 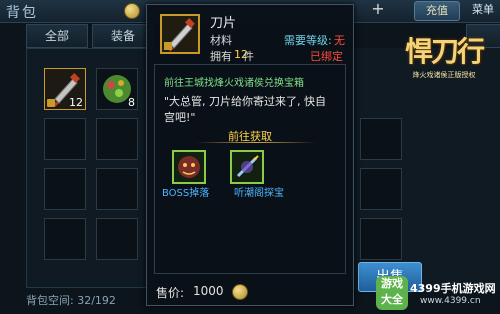 What do you see at coordinates (170, 293) in the screenshot?
I see `price-label: 售价:` at bounding box center [170, 293].